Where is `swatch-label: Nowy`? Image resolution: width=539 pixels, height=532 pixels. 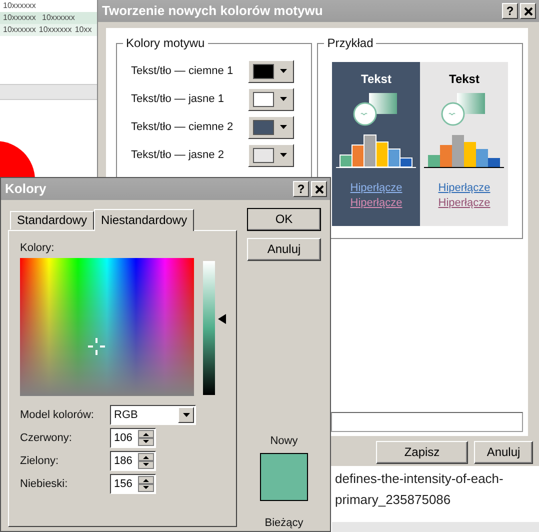
swatch-label: Nowy is located at coordinates (284, 441).